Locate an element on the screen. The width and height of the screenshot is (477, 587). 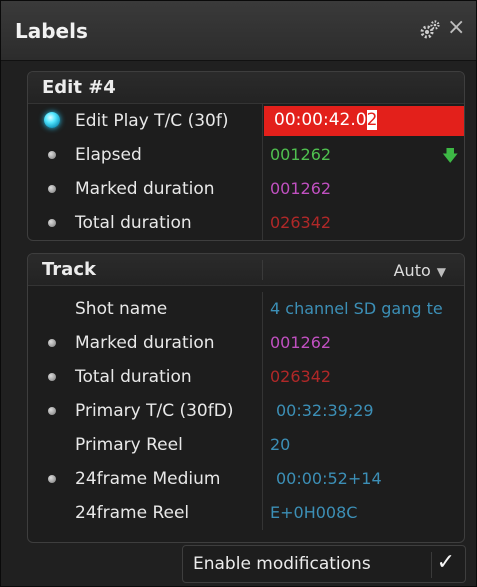
track-row-label: 24frame Medium is located at coordinates (148, 479).